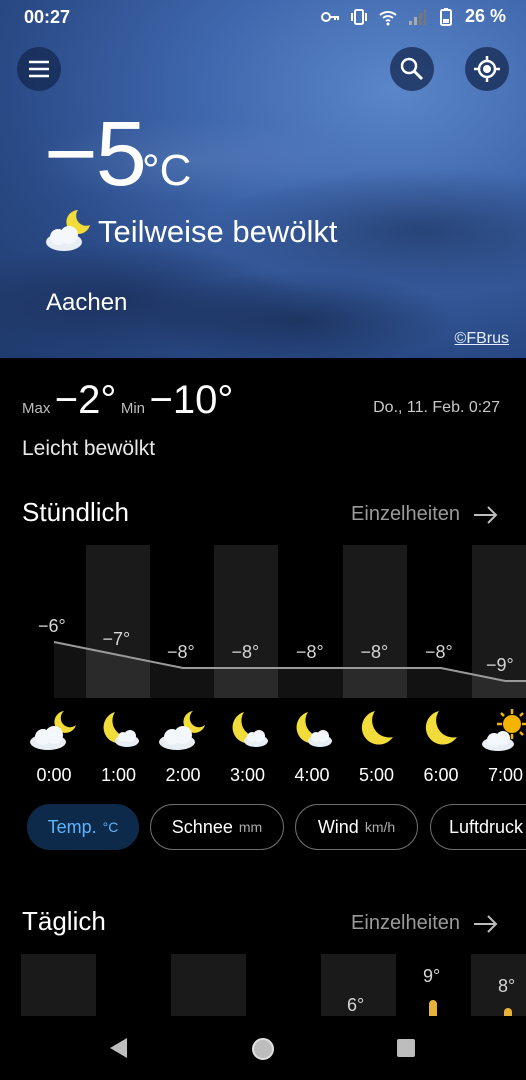 The height and width of the screenshot is (1080, 526). Describe the element at coordinates (54, 775) in the screenshot. I see `hour-label: 0:00` at that location.